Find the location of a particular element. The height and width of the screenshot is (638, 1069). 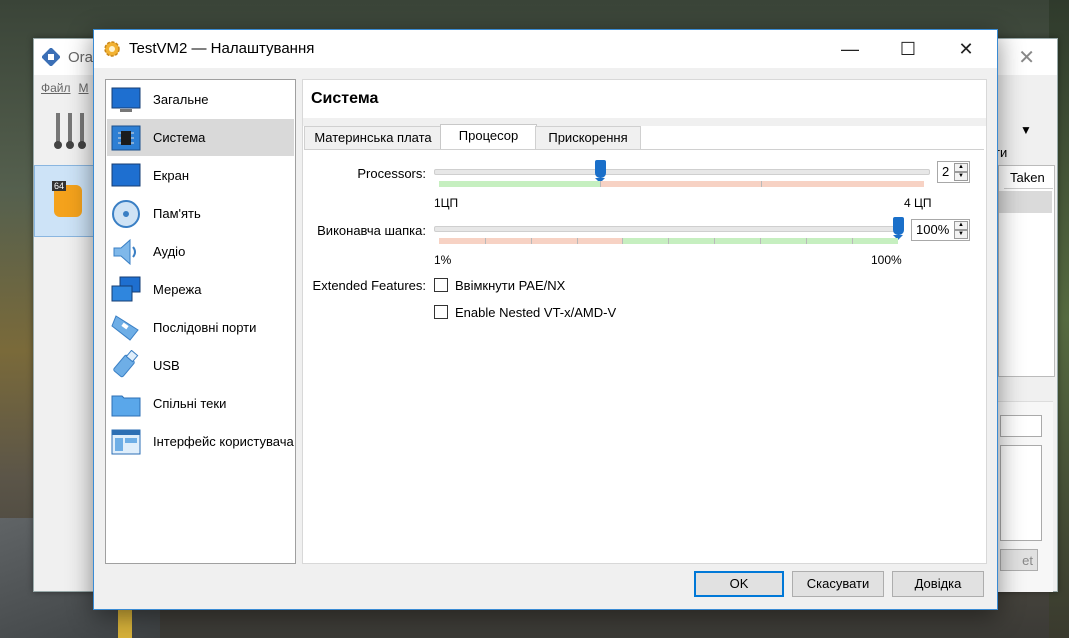

pane-separator is located at coordinates (644, 122).